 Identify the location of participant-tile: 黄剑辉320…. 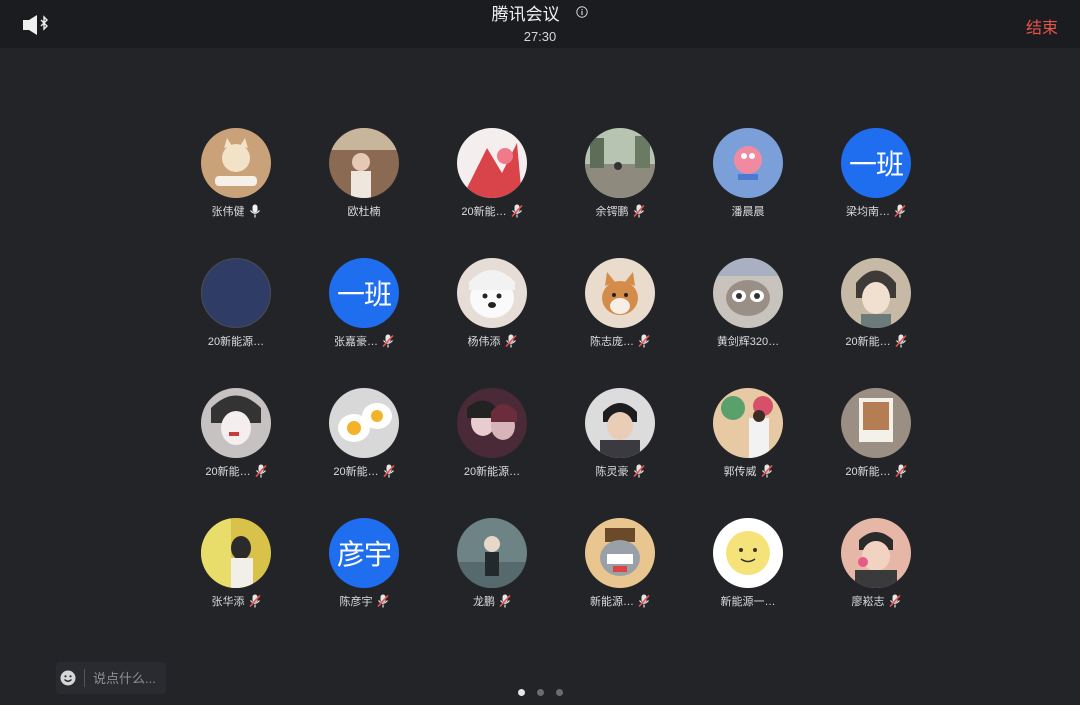
(748, 323).